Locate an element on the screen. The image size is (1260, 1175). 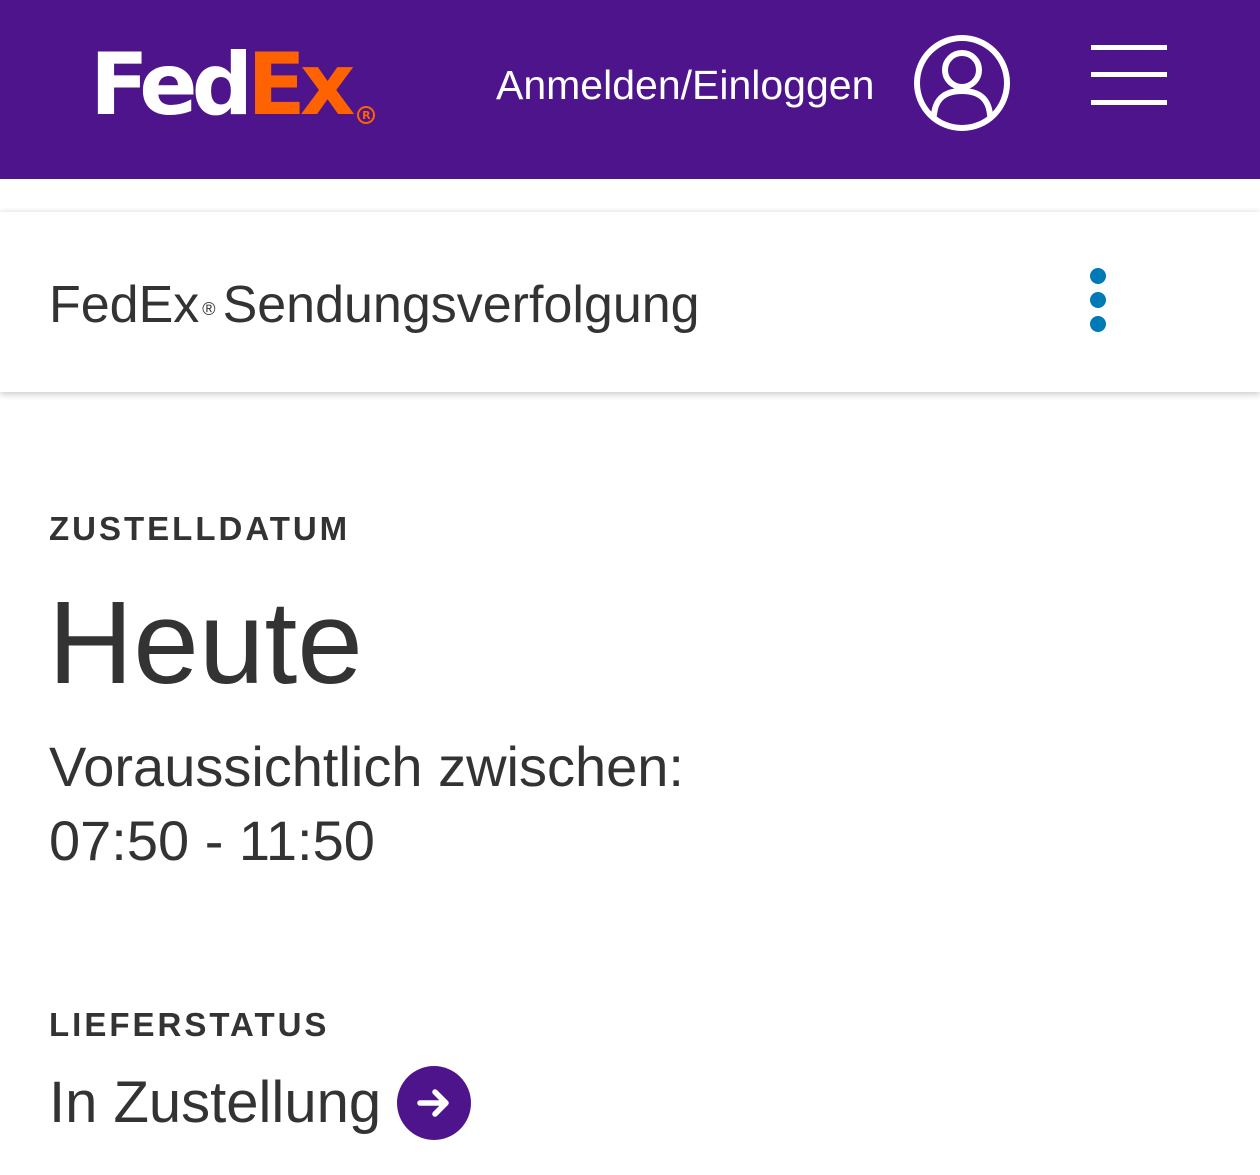
page-title-rest: Sendungsverfolgung is located at coordinates (461, 305).